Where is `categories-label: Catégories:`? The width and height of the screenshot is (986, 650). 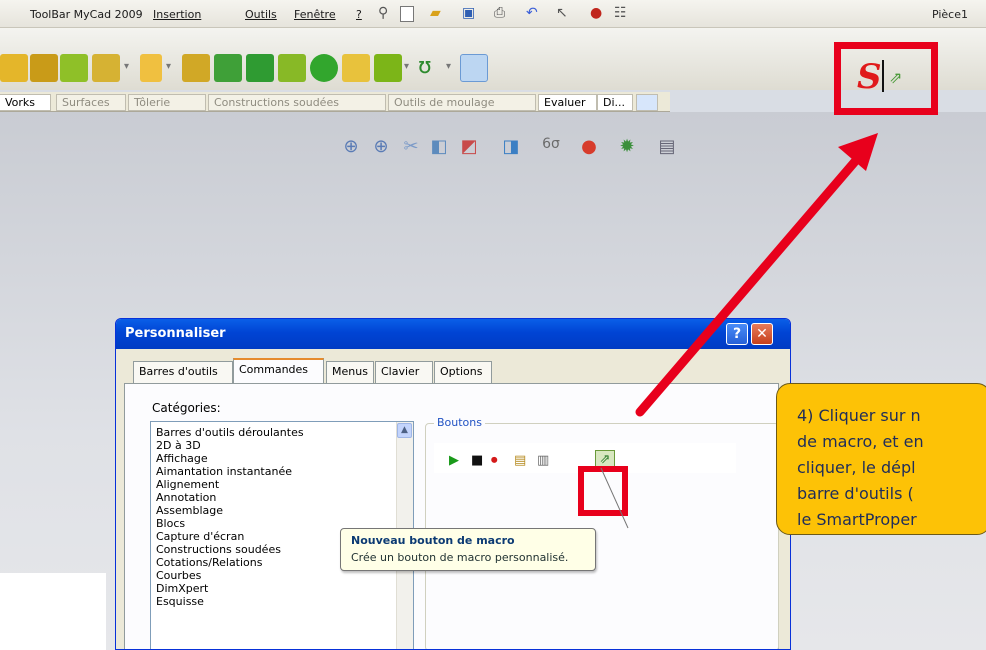
categories-label: Catégories: is located at coordinates (186, 408).